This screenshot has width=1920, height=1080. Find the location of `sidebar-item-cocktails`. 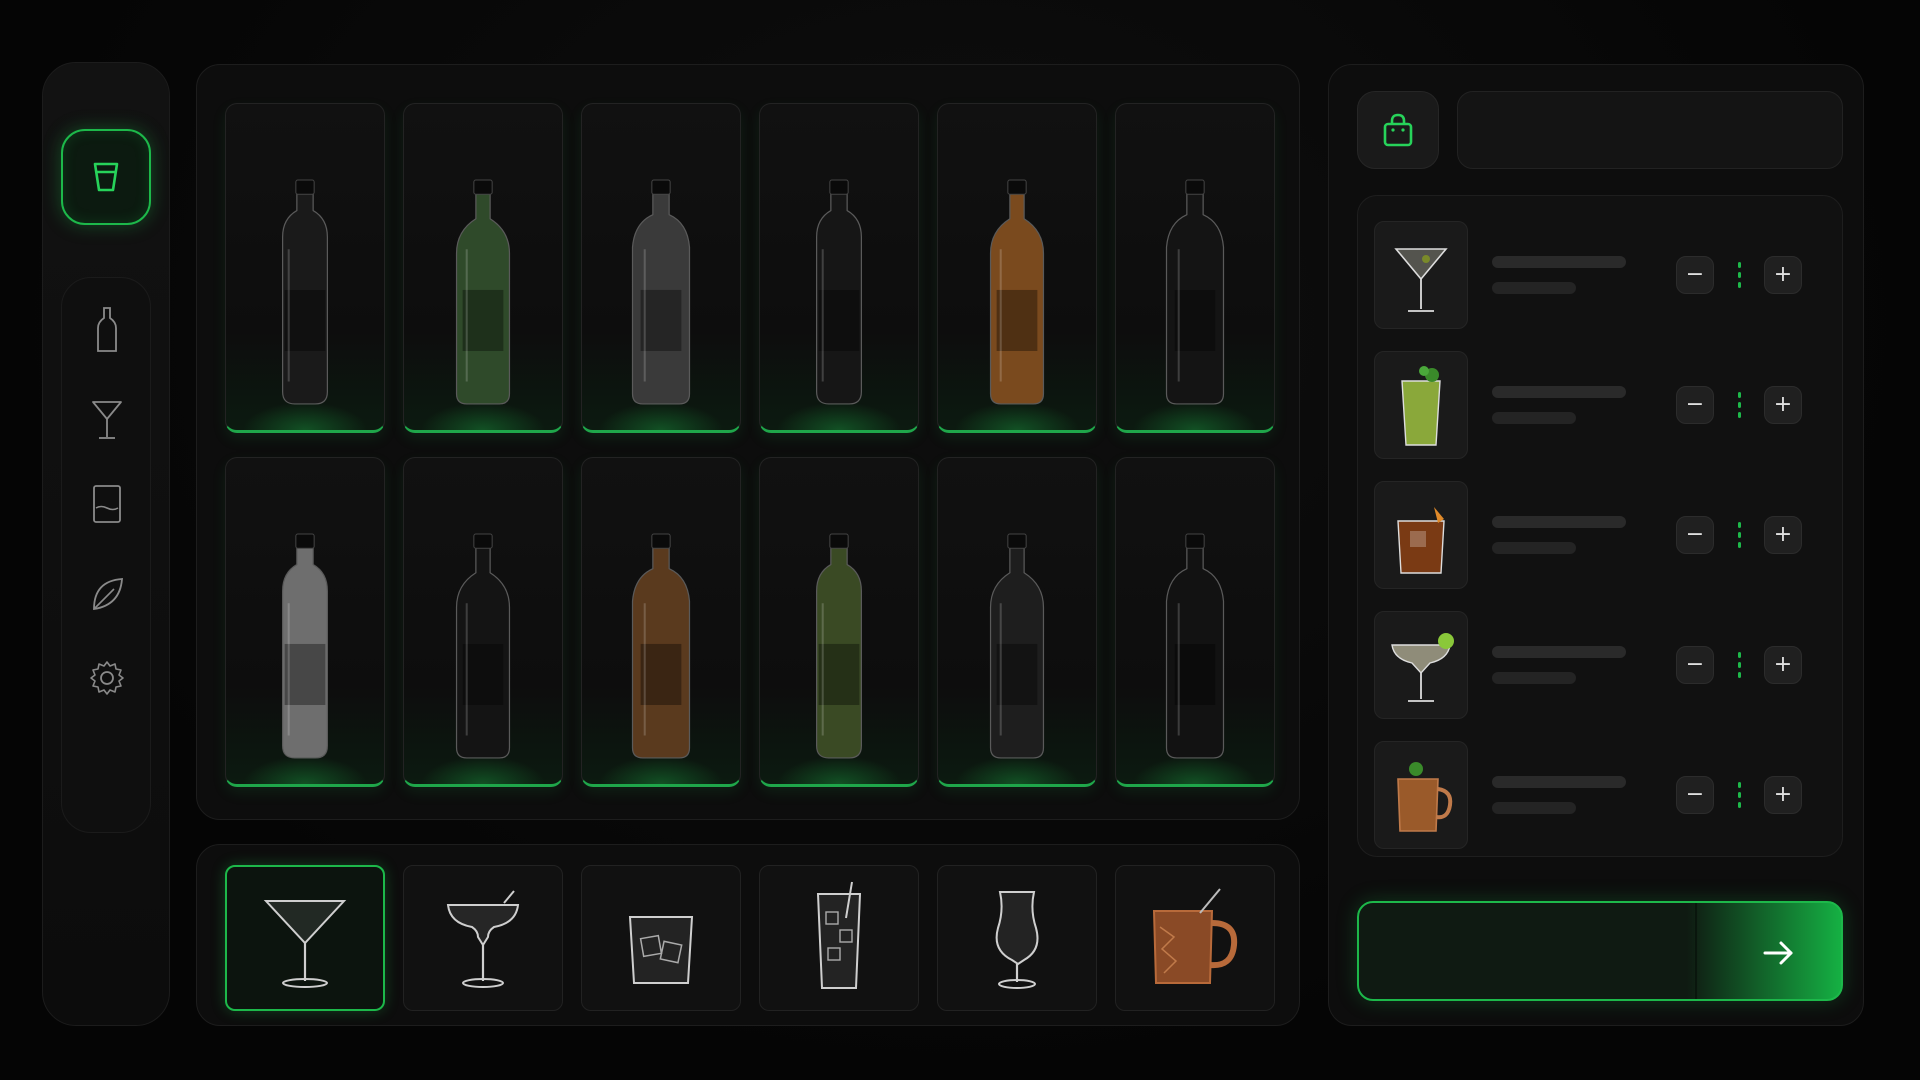

sidebar-item-cocktails is located at coordinates (107, 420).